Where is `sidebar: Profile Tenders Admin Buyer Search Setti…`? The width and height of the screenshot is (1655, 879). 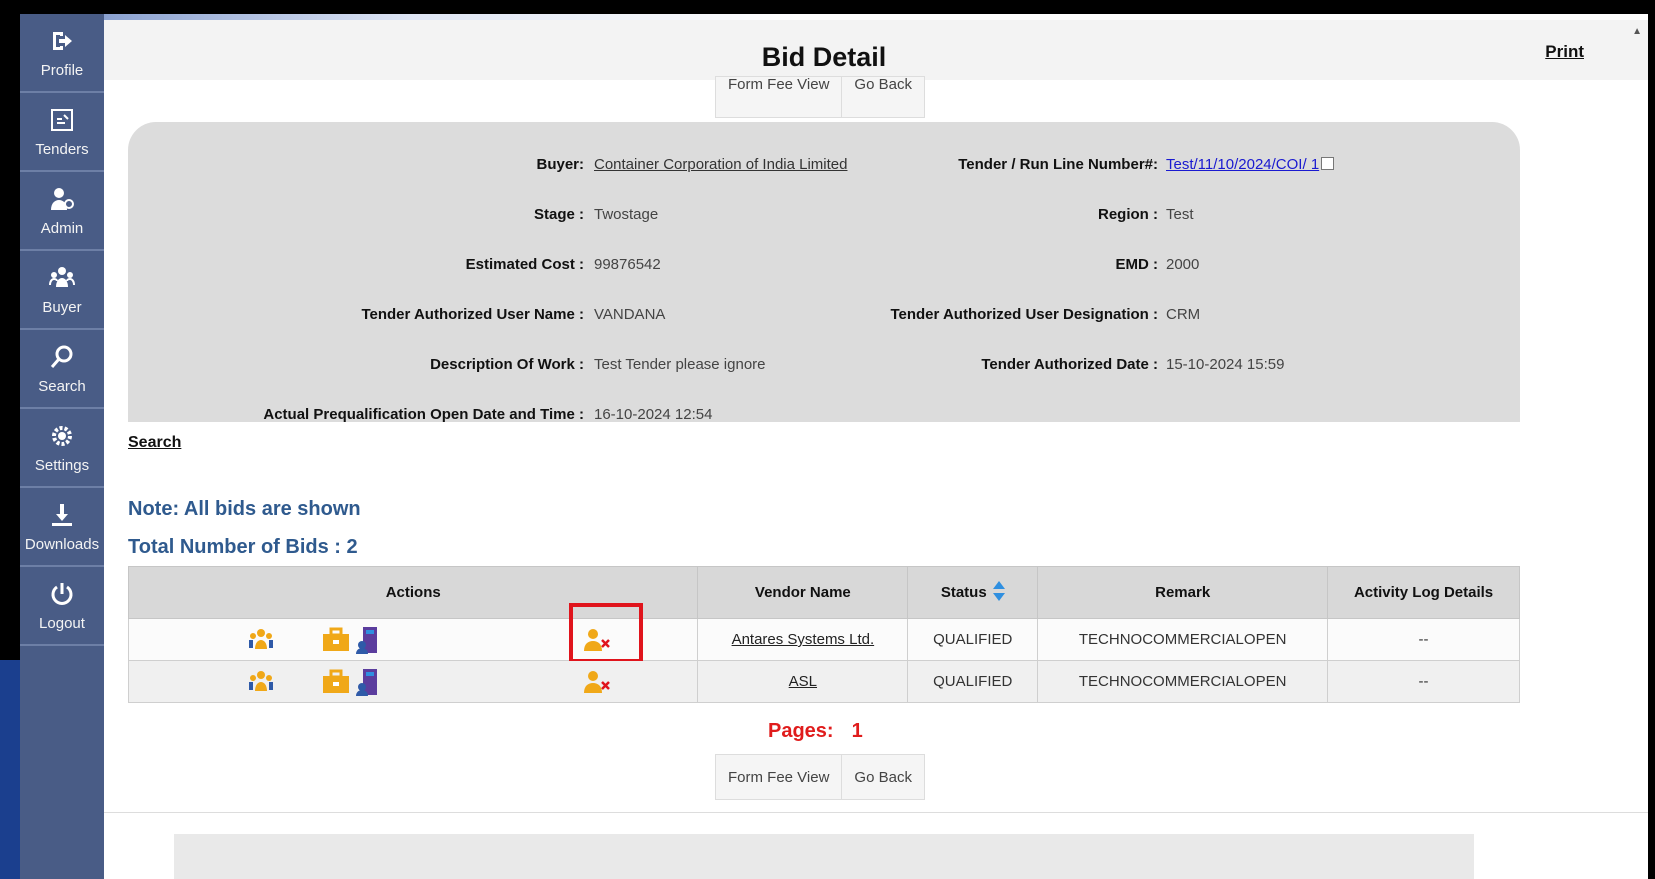
sidebar: Profile Tenders Admin Buyer Search Setti… is located at coordinates (62, 446).